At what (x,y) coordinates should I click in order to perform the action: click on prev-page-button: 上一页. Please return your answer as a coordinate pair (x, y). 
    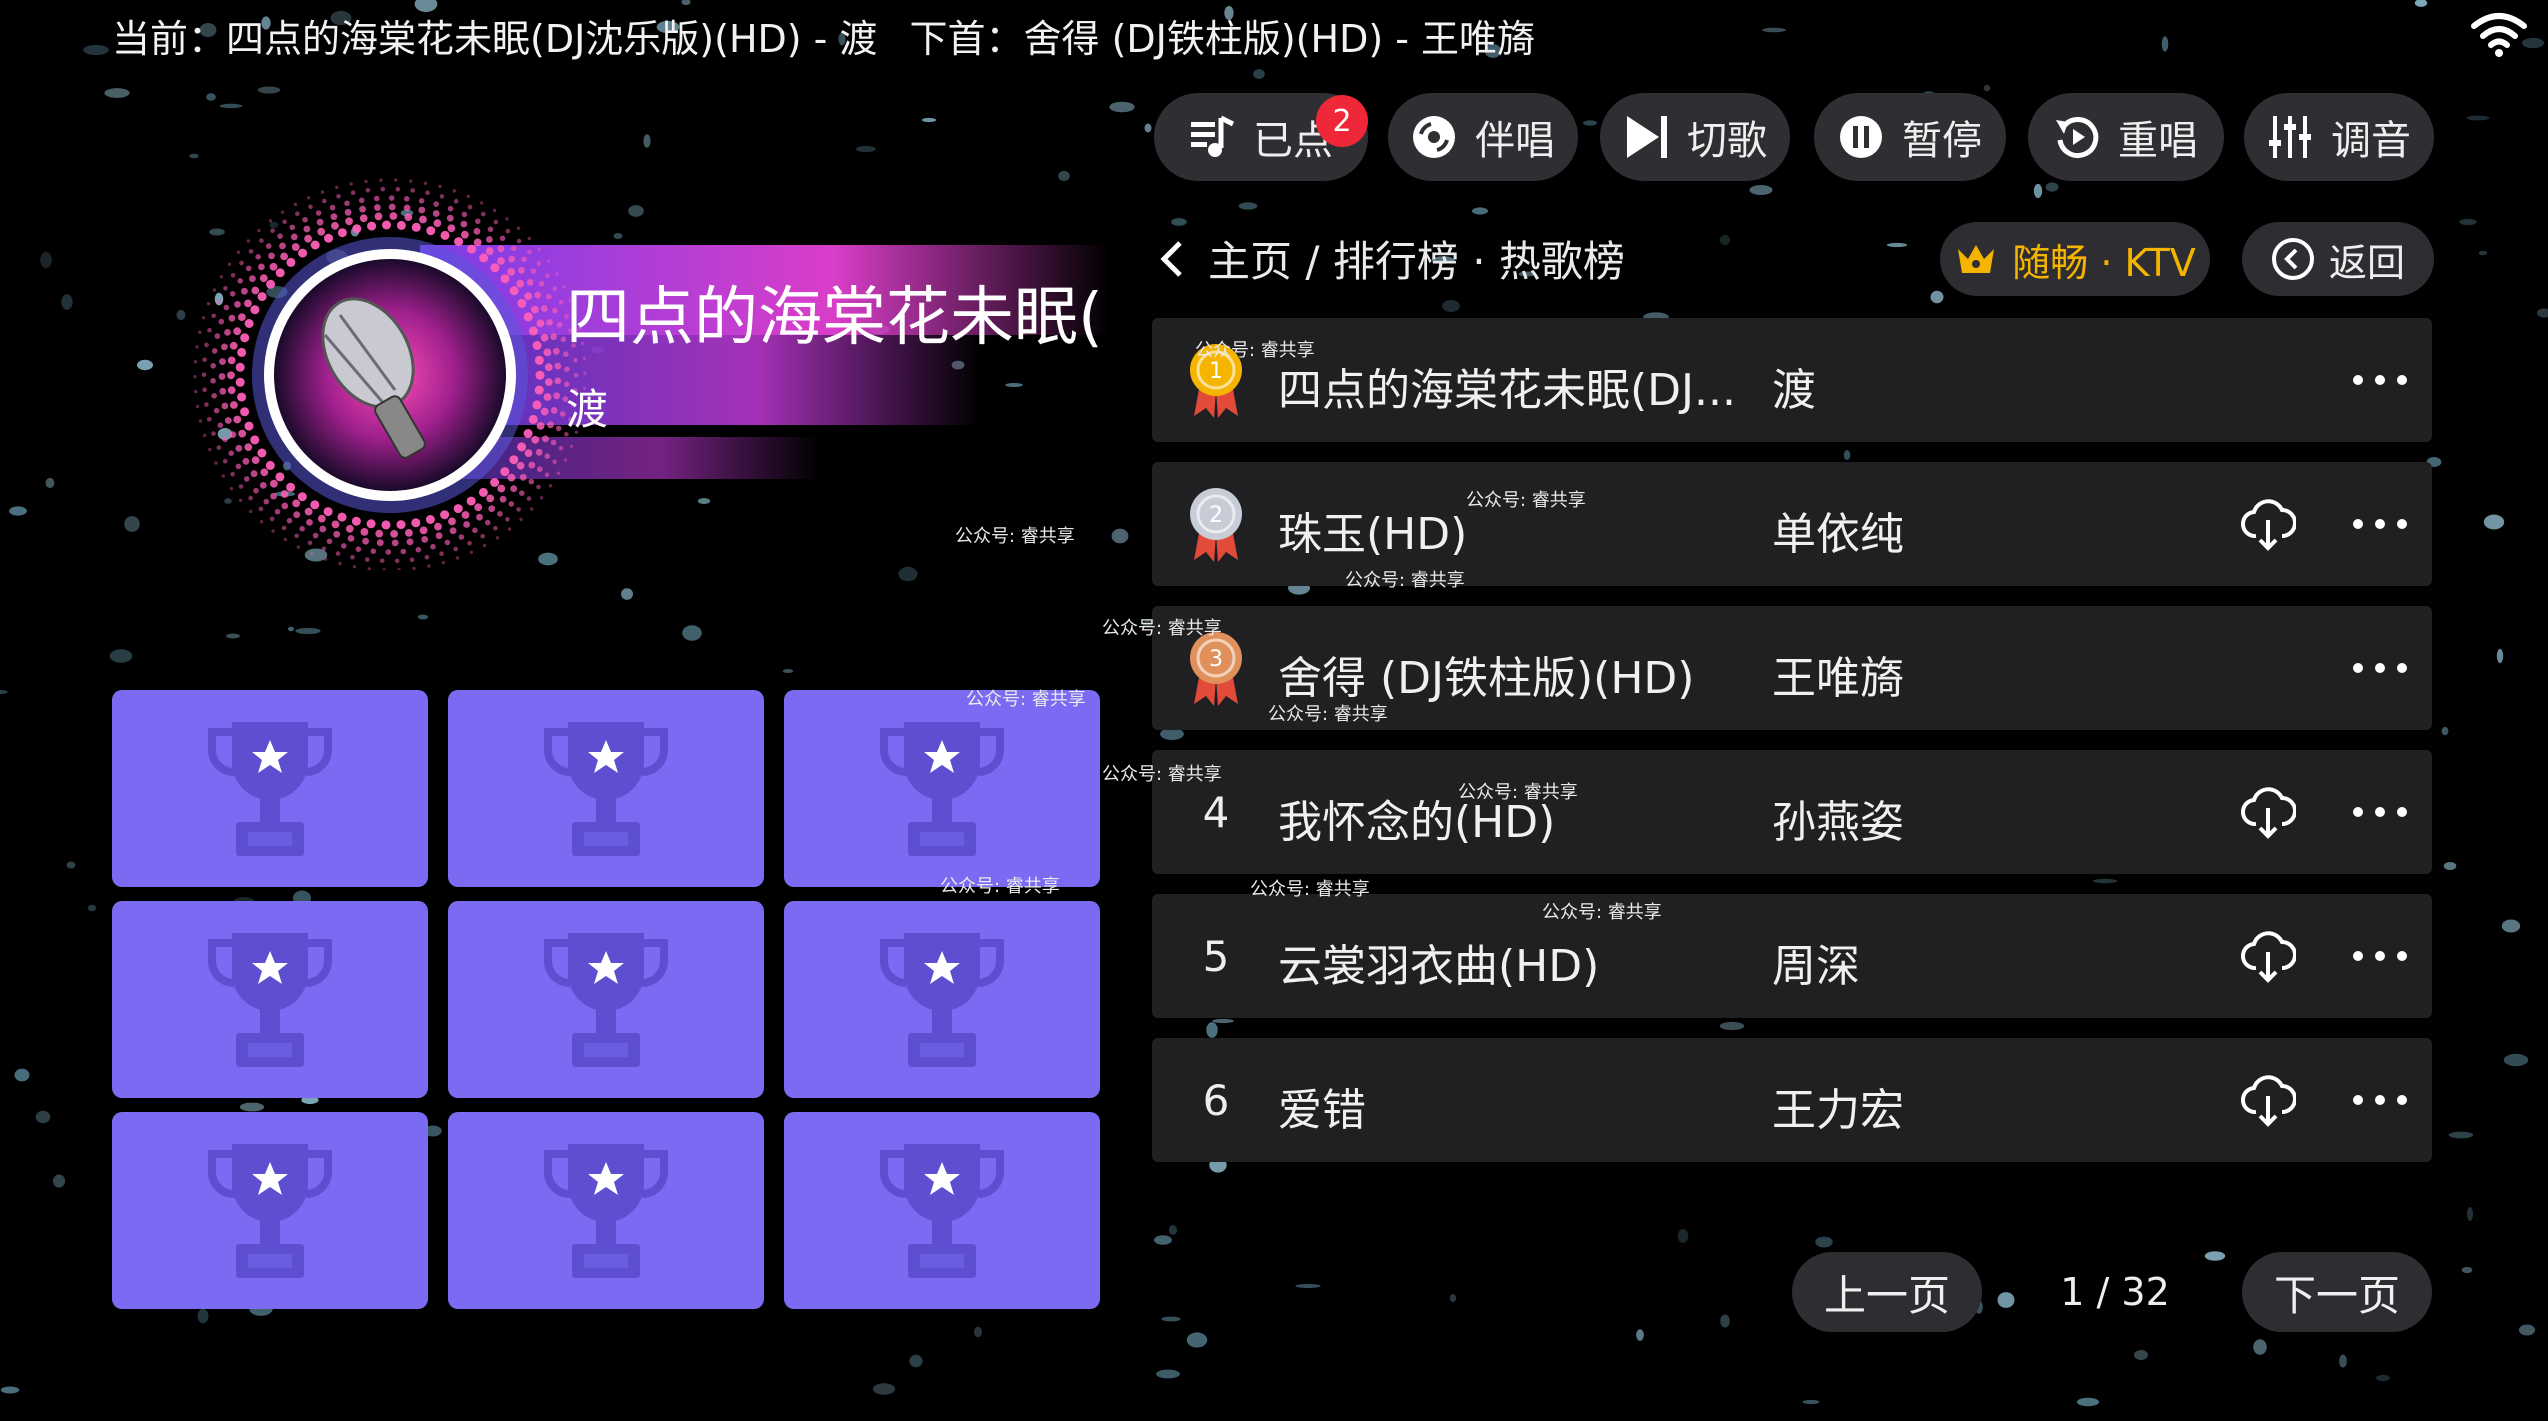
    Looking at the image, I should click on (1887, 1292).